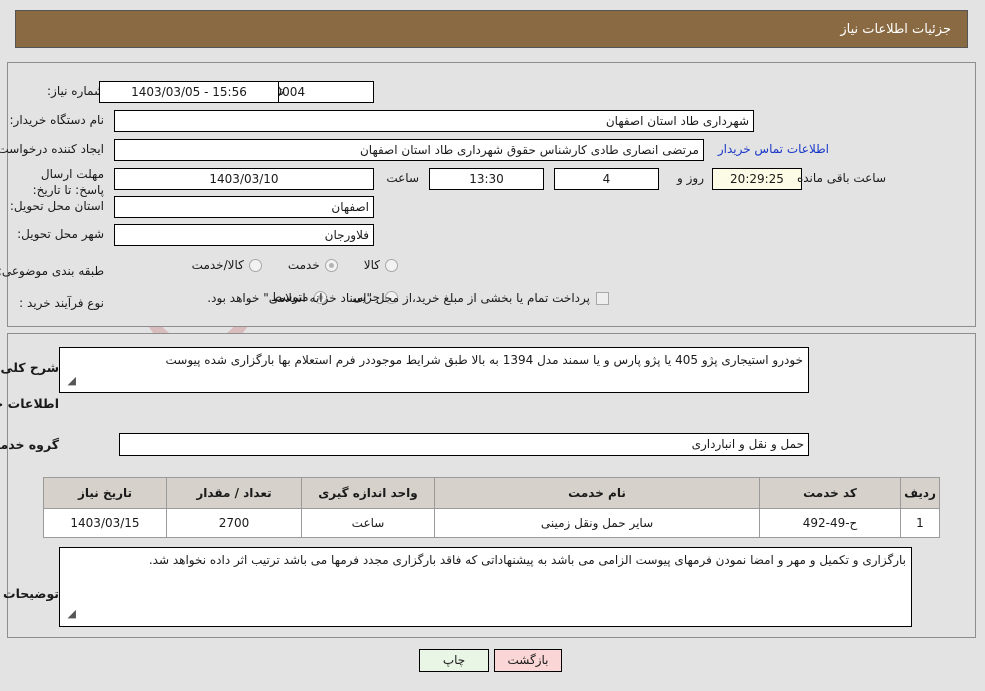  I want to click on cell-service-name: سایر حمل ونقل زمینی, so click(598, 523).